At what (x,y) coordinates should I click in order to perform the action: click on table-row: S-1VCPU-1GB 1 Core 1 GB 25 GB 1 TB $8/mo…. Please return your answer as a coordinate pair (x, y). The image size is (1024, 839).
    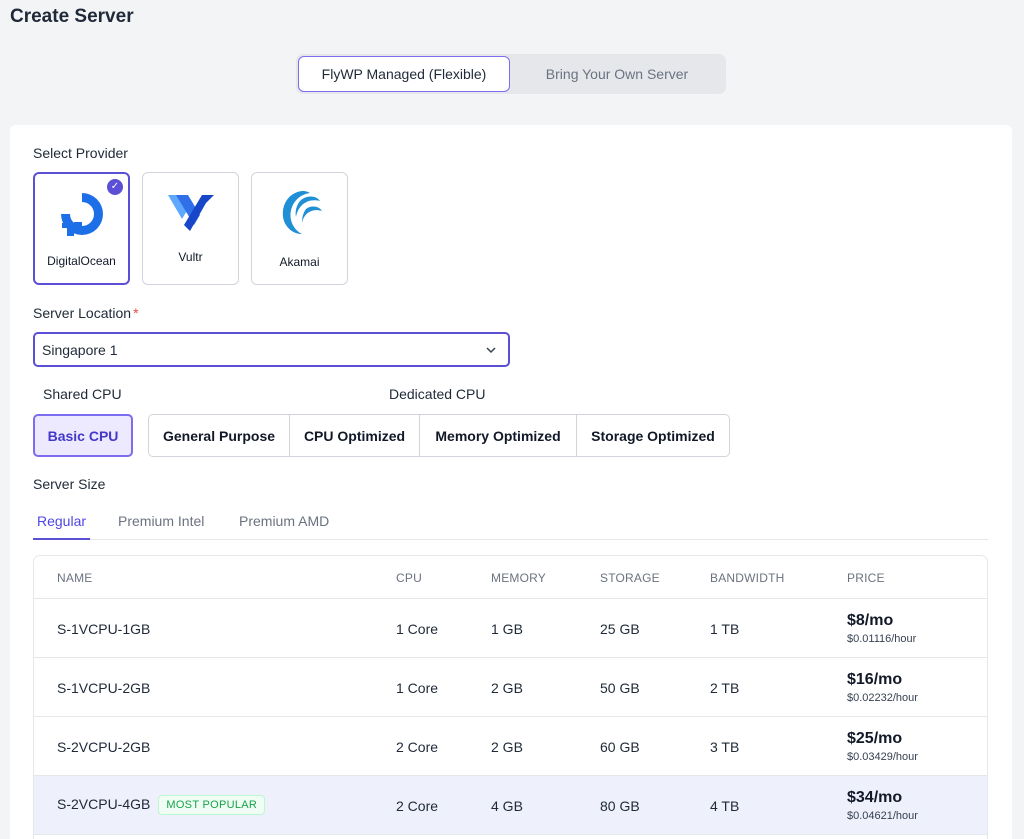
    Looking at the image, I should click on (510, 628).